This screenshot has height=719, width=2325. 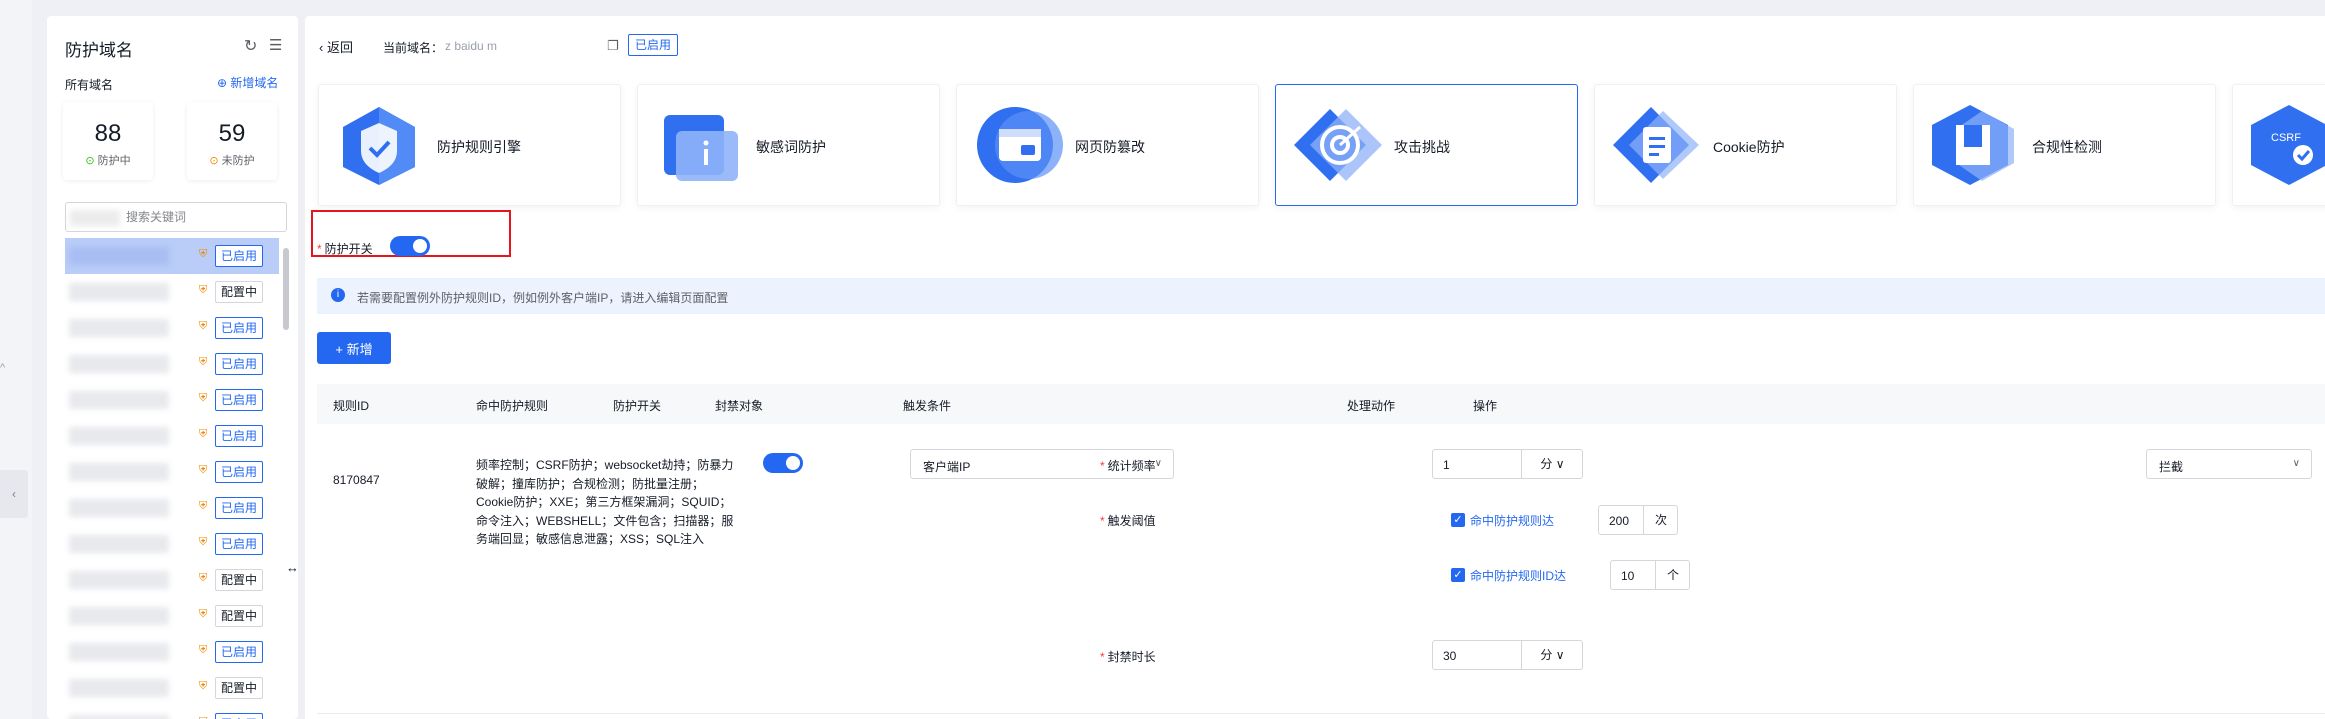 I want to click on add-domain-link: ⊕ 新增域名, so click(x=247, y=82).